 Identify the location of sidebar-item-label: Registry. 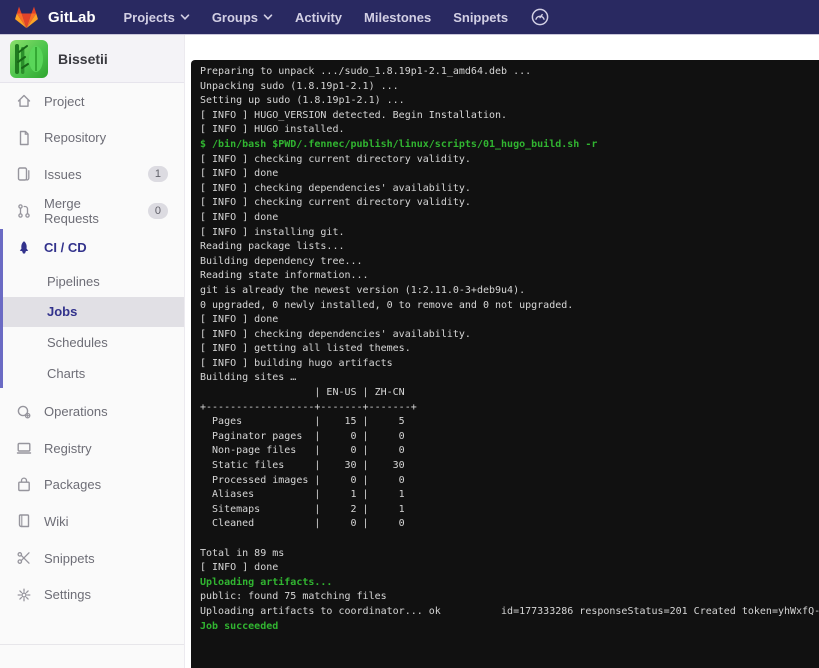
(68, 448).